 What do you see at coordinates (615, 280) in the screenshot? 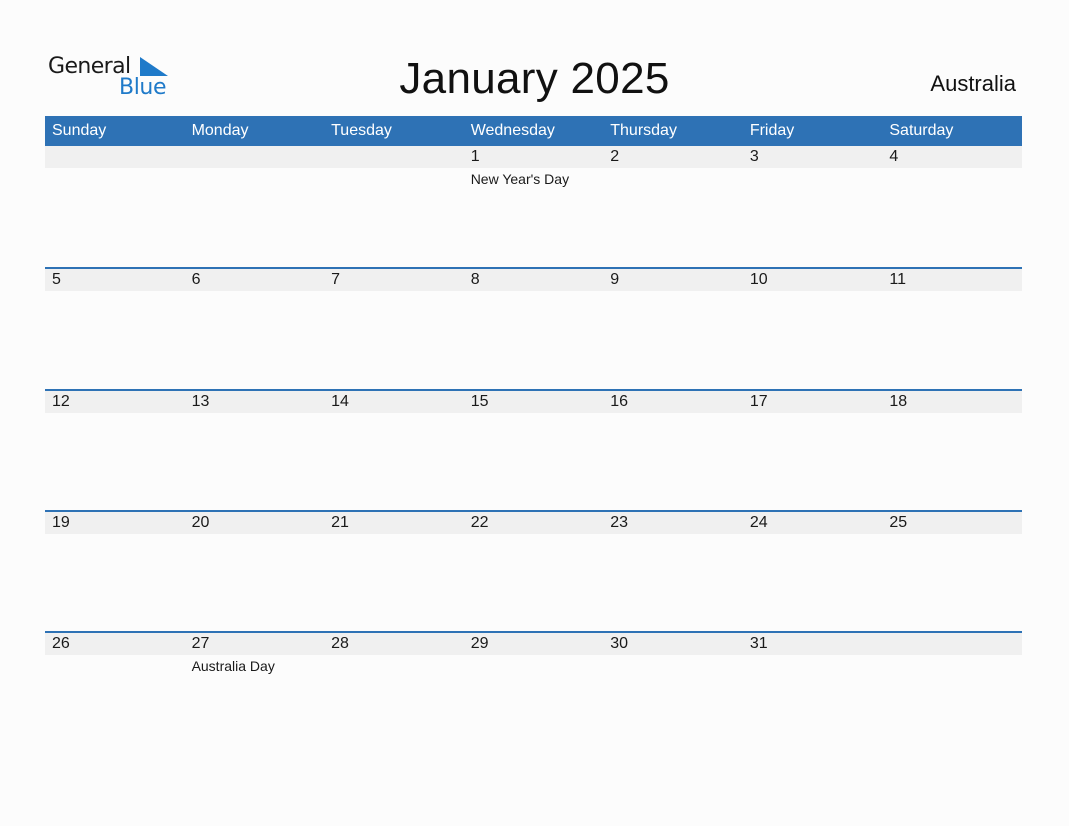
I see `day-number: 9` at bounding box center [615, 280].